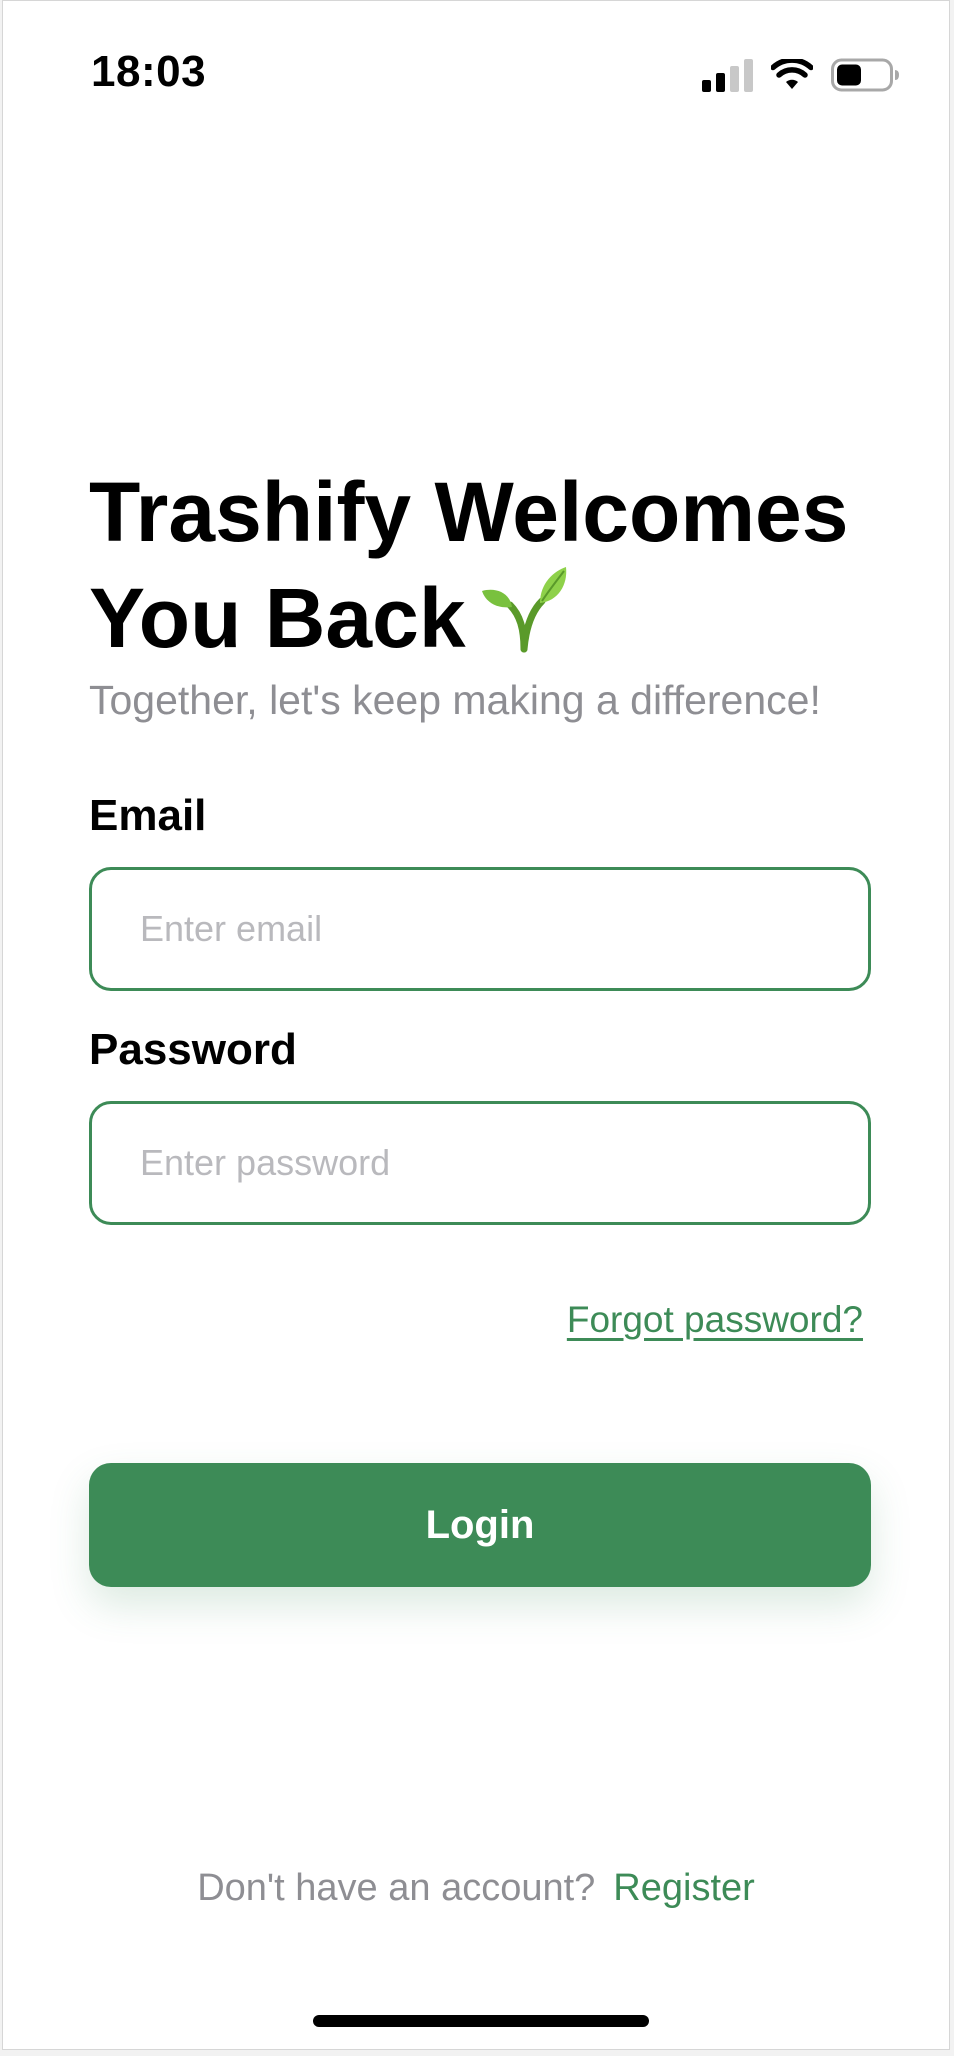 Image resolution: width=954 pixels, height=2056 pixels. Describe the element at coordinates (148, 815) in the screenshot. I see `email-label: Email` at that location.